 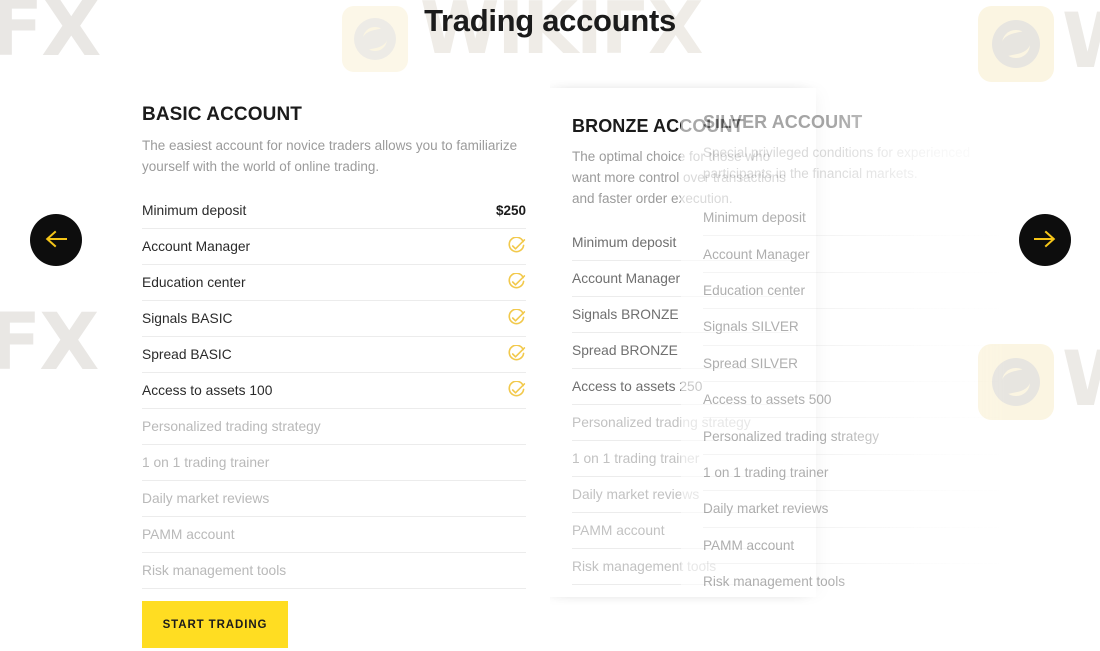 What do you see at coordinates (334, 319) in the screenshot?
I see `feature-row: Signals BASIC` at bounding box center [334, 319].